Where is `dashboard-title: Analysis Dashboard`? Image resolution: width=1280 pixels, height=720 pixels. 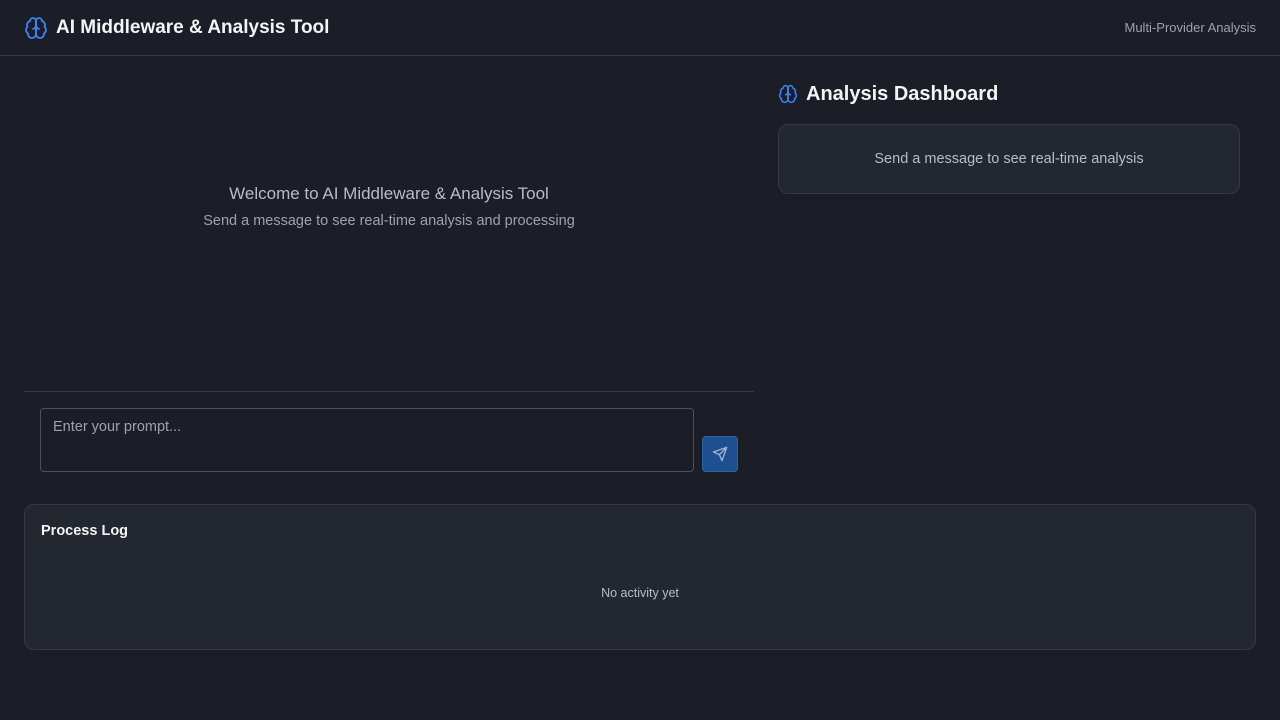
dashboard-title: Analysis Dashboard is located at coordinates (902, 93).